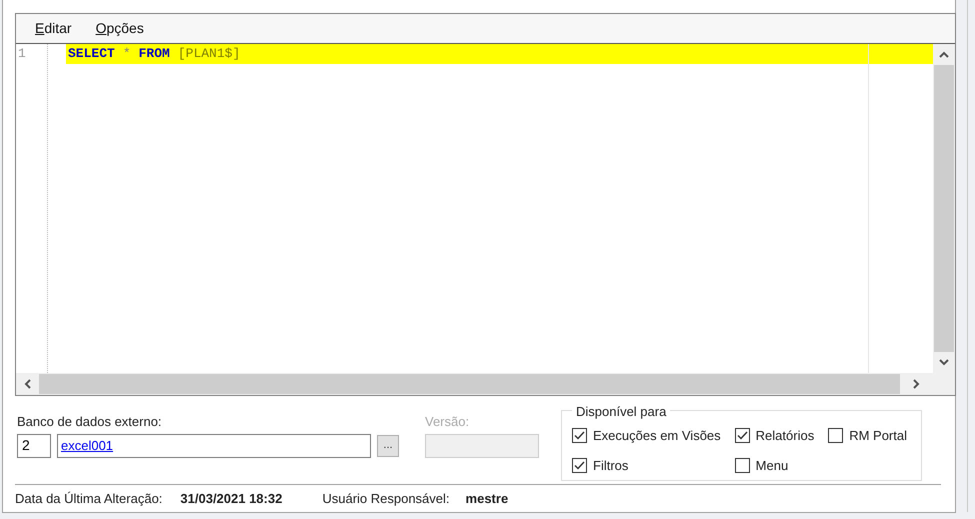 The height and width of the screenshot is (519, 975). Describe the element at coordinates (447, 422) in the screenshot. I see `field-label: Versão:` at that location.